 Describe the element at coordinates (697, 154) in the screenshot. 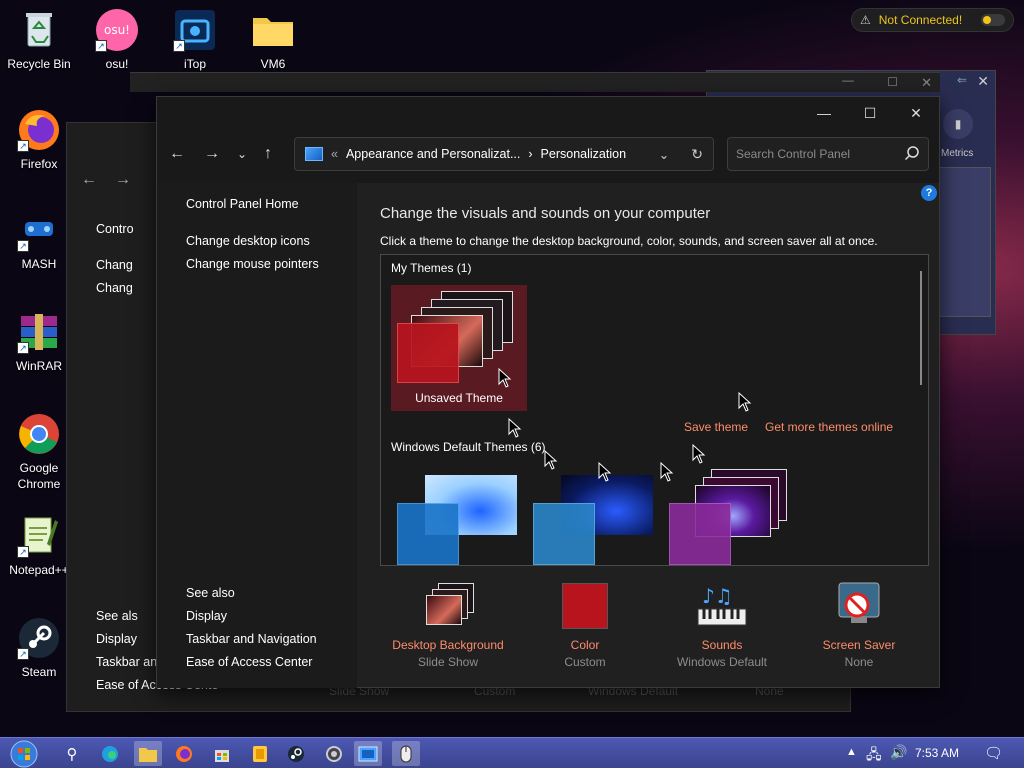

I see `refresh-icon: ↻` at that location.